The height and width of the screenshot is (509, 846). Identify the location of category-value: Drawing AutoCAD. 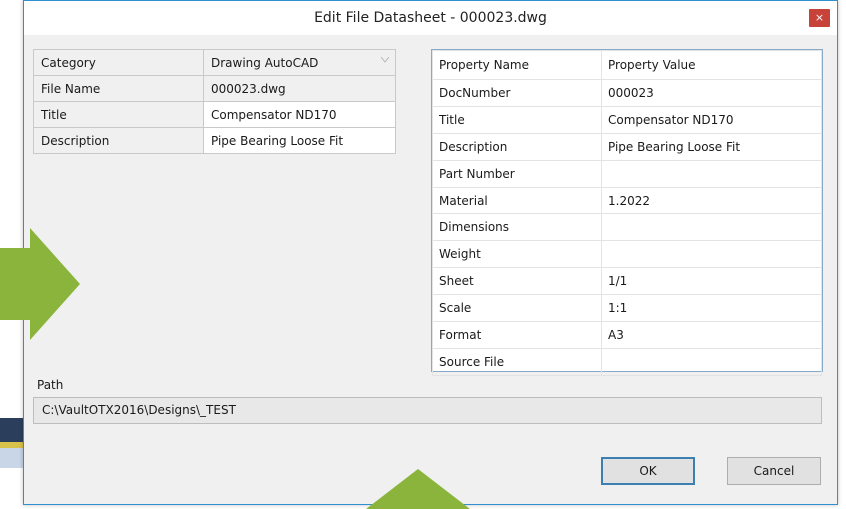
(265, 62).